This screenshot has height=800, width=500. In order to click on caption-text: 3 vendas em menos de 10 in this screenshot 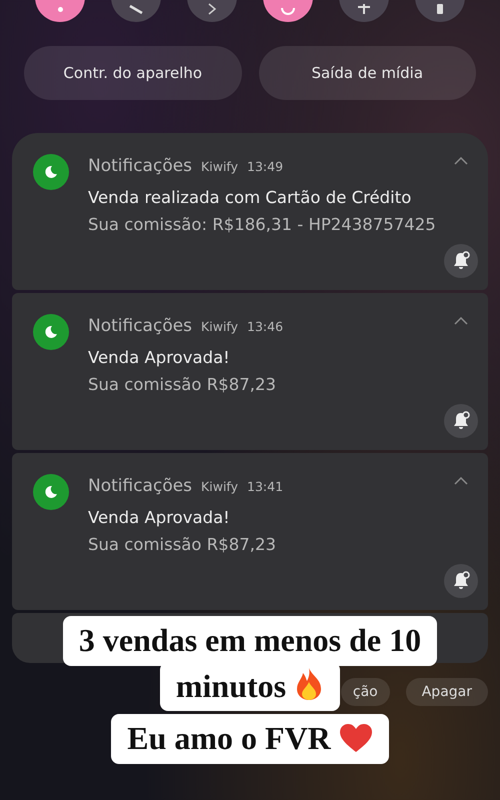, I will do `click(250, 640)`.